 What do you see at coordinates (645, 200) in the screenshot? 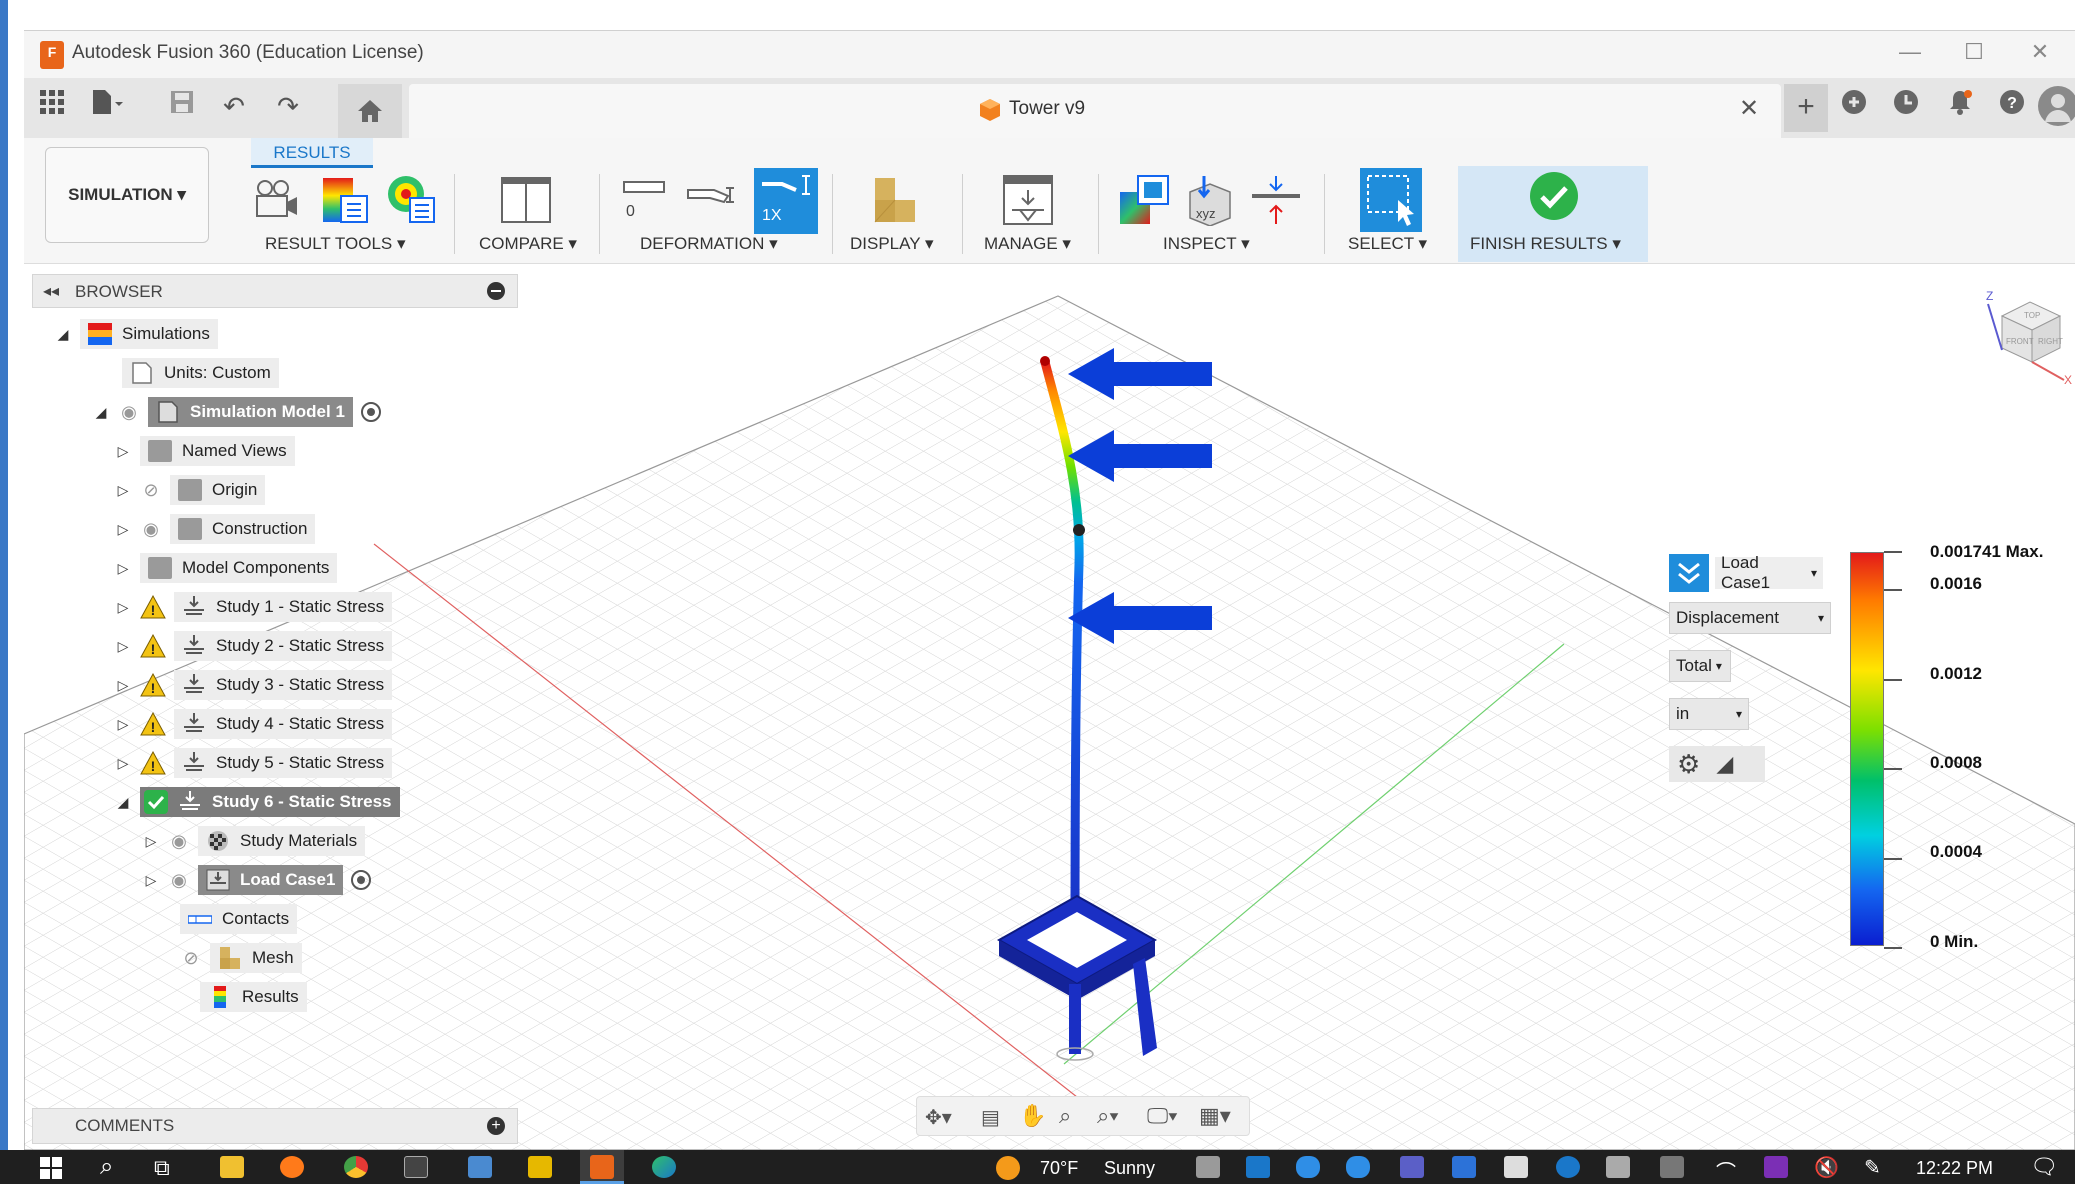
I see `no-deformation-icon: 0` at bounding box center [645, 200].